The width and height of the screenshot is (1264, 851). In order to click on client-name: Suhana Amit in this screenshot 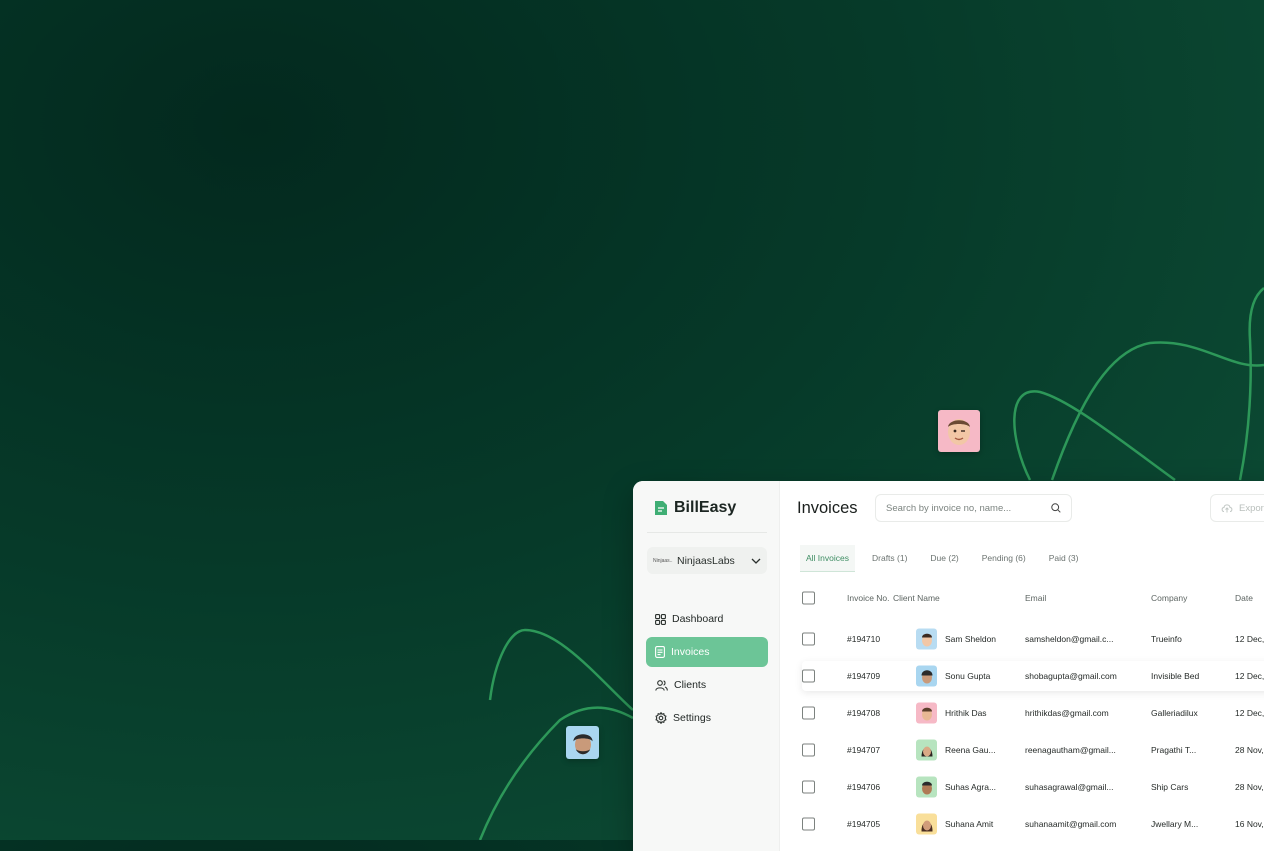, I will do `click(969, 824)`.